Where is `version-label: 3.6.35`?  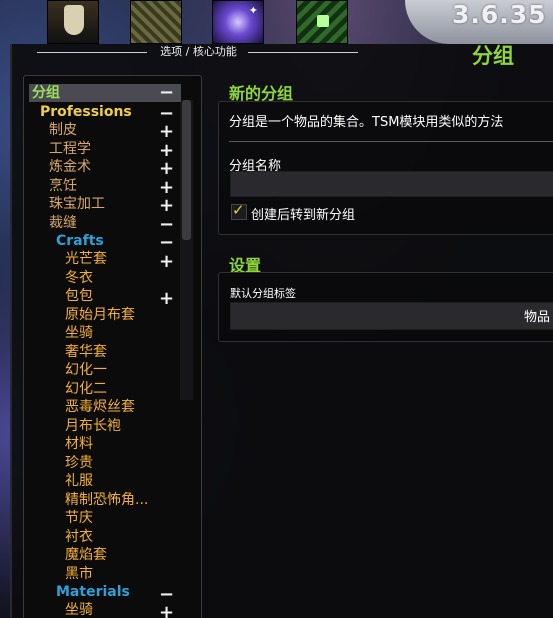 version-label: 3.6.35 is located at coordinates (499, 14).